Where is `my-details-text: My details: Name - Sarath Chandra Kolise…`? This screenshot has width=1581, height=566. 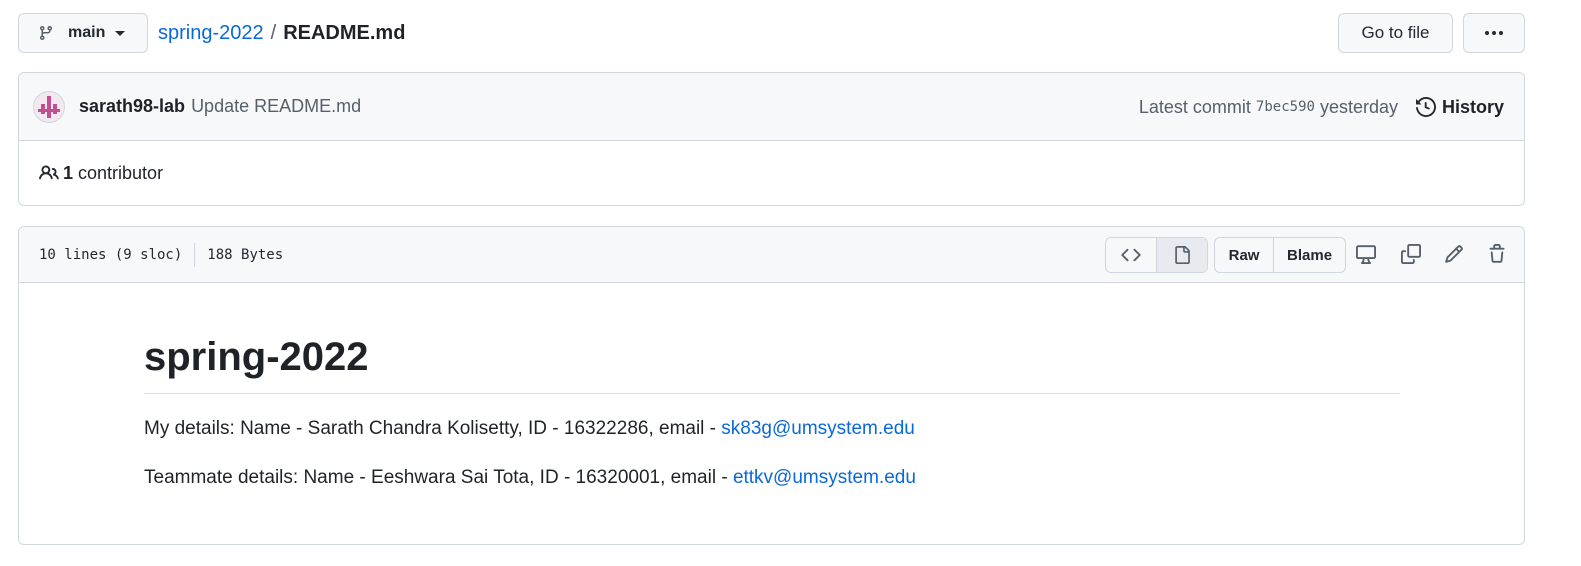
my-details-text: My details: Name - Sarath Chandra Kolise… is located at coordinates (433, 428).